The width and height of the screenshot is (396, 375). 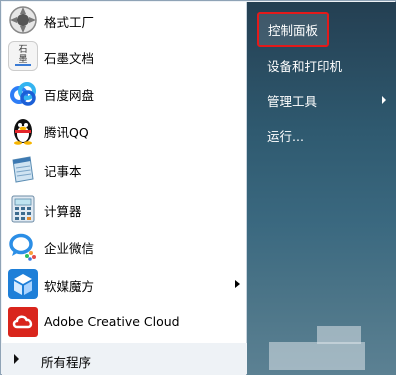 I want to click on all-programs-button: 所有程序, so click(x=124, y=359).